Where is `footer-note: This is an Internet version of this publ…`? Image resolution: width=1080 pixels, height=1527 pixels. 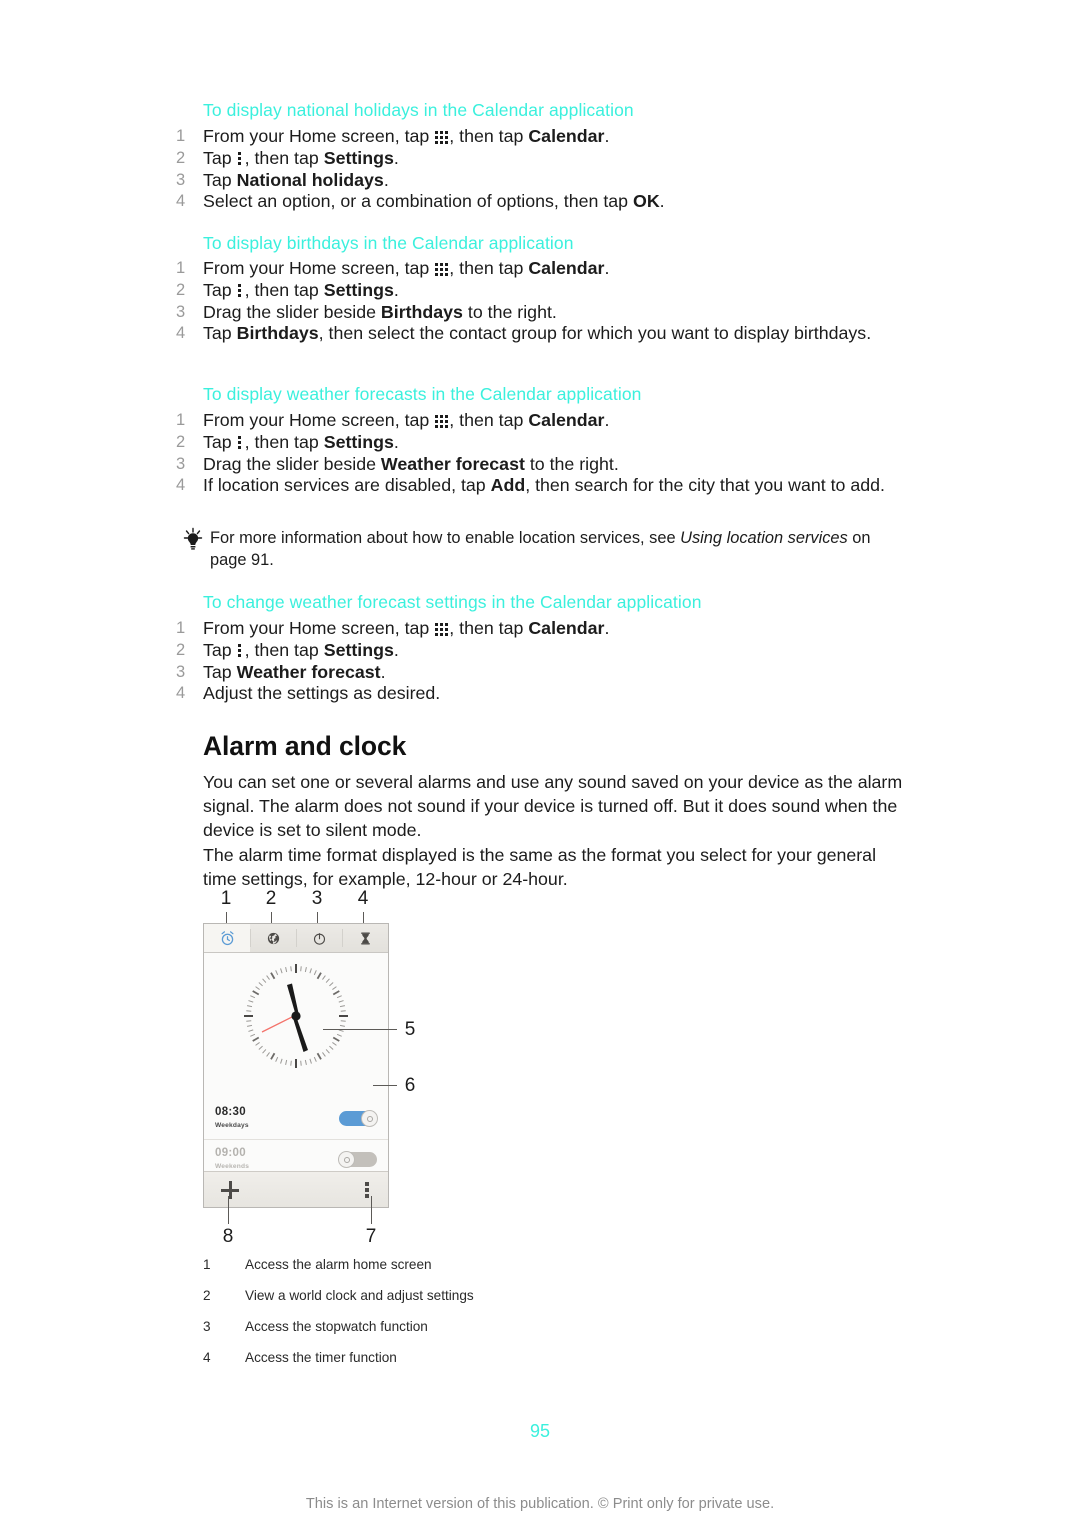
footer-note: This is an Internet version of this publ… is located at coordinates (540, 1504).